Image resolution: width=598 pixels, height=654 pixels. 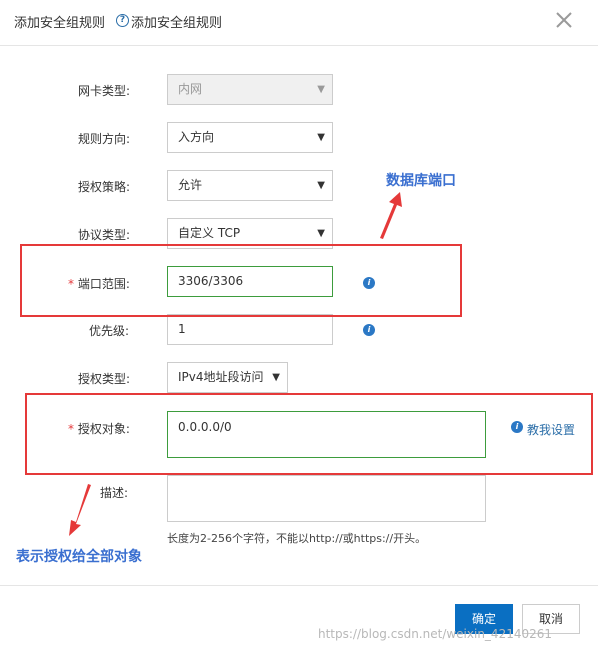 What do you see at coordinates (326, 498) in the screenshot?
I see `description-textarea` at bounding box center [326, 498].